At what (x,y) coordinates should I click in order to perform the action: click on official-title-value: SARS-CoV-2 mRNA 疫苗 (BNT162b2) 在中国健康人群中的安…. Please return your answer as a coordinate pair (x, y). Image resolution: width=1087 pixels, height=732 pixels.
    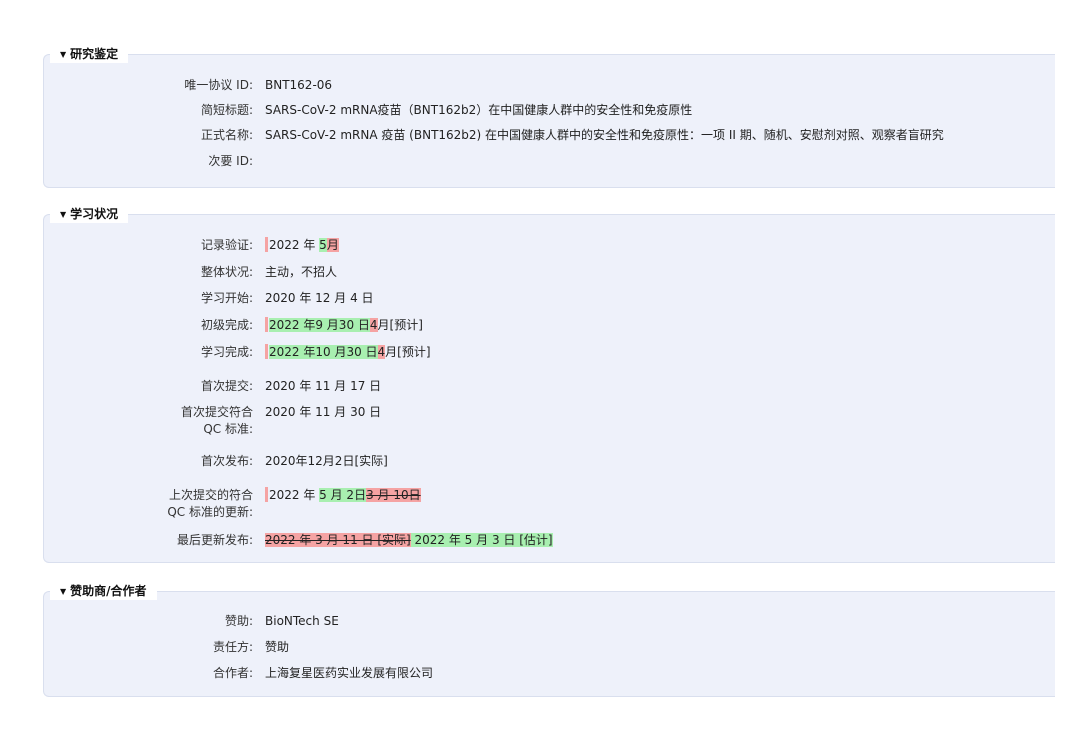
    Looking at the image, I should click on (604, 135).